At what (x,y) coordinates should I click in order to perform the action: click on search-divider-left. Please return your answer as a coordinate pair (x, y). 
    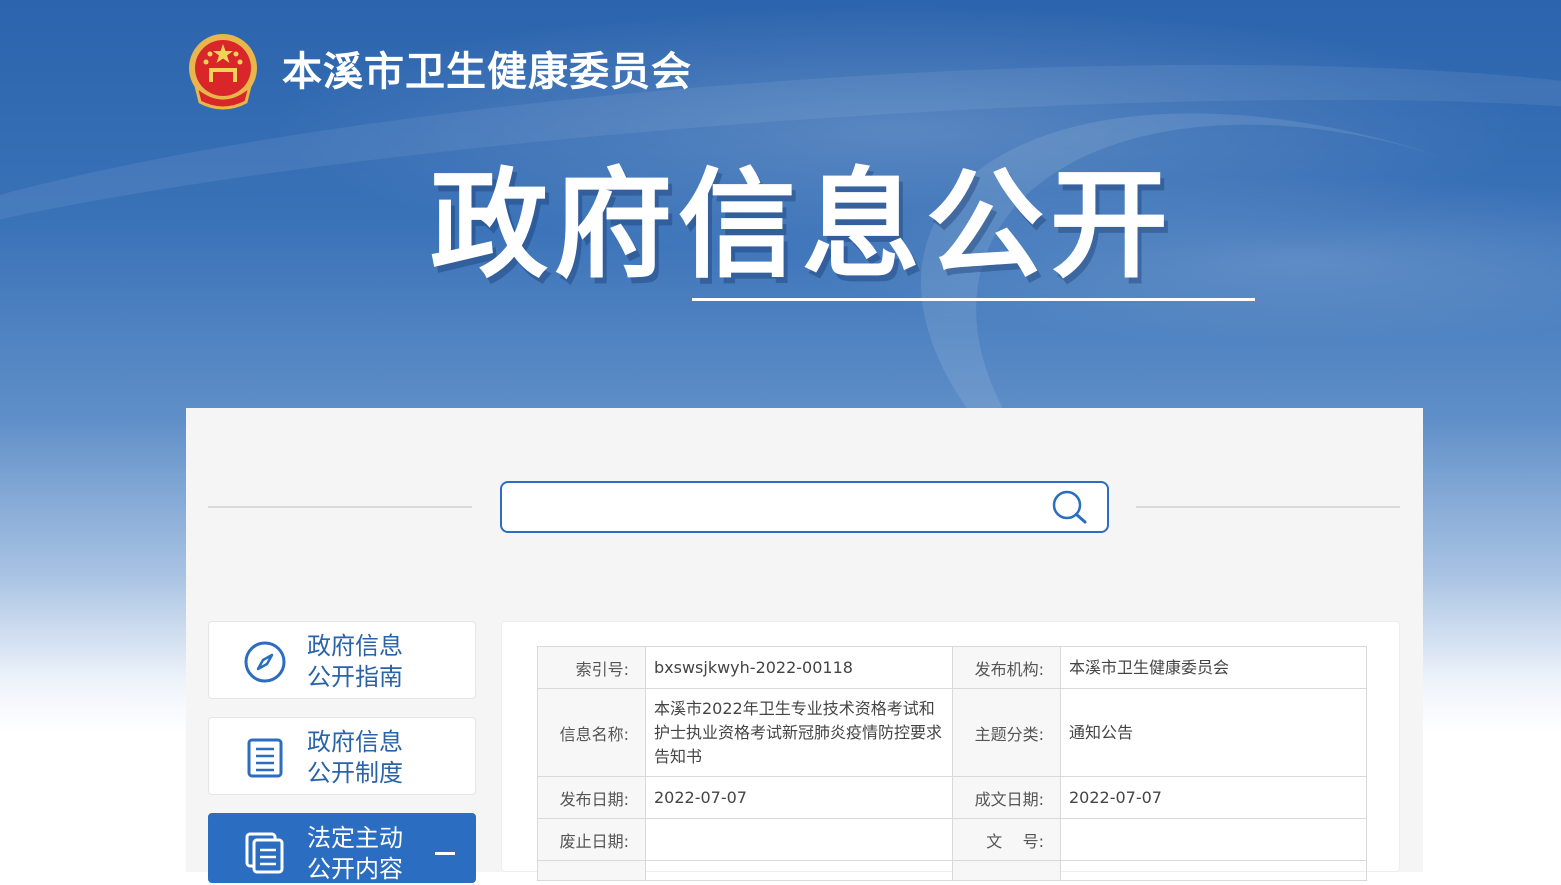
    Looking at the image, I should click on (340, 507).